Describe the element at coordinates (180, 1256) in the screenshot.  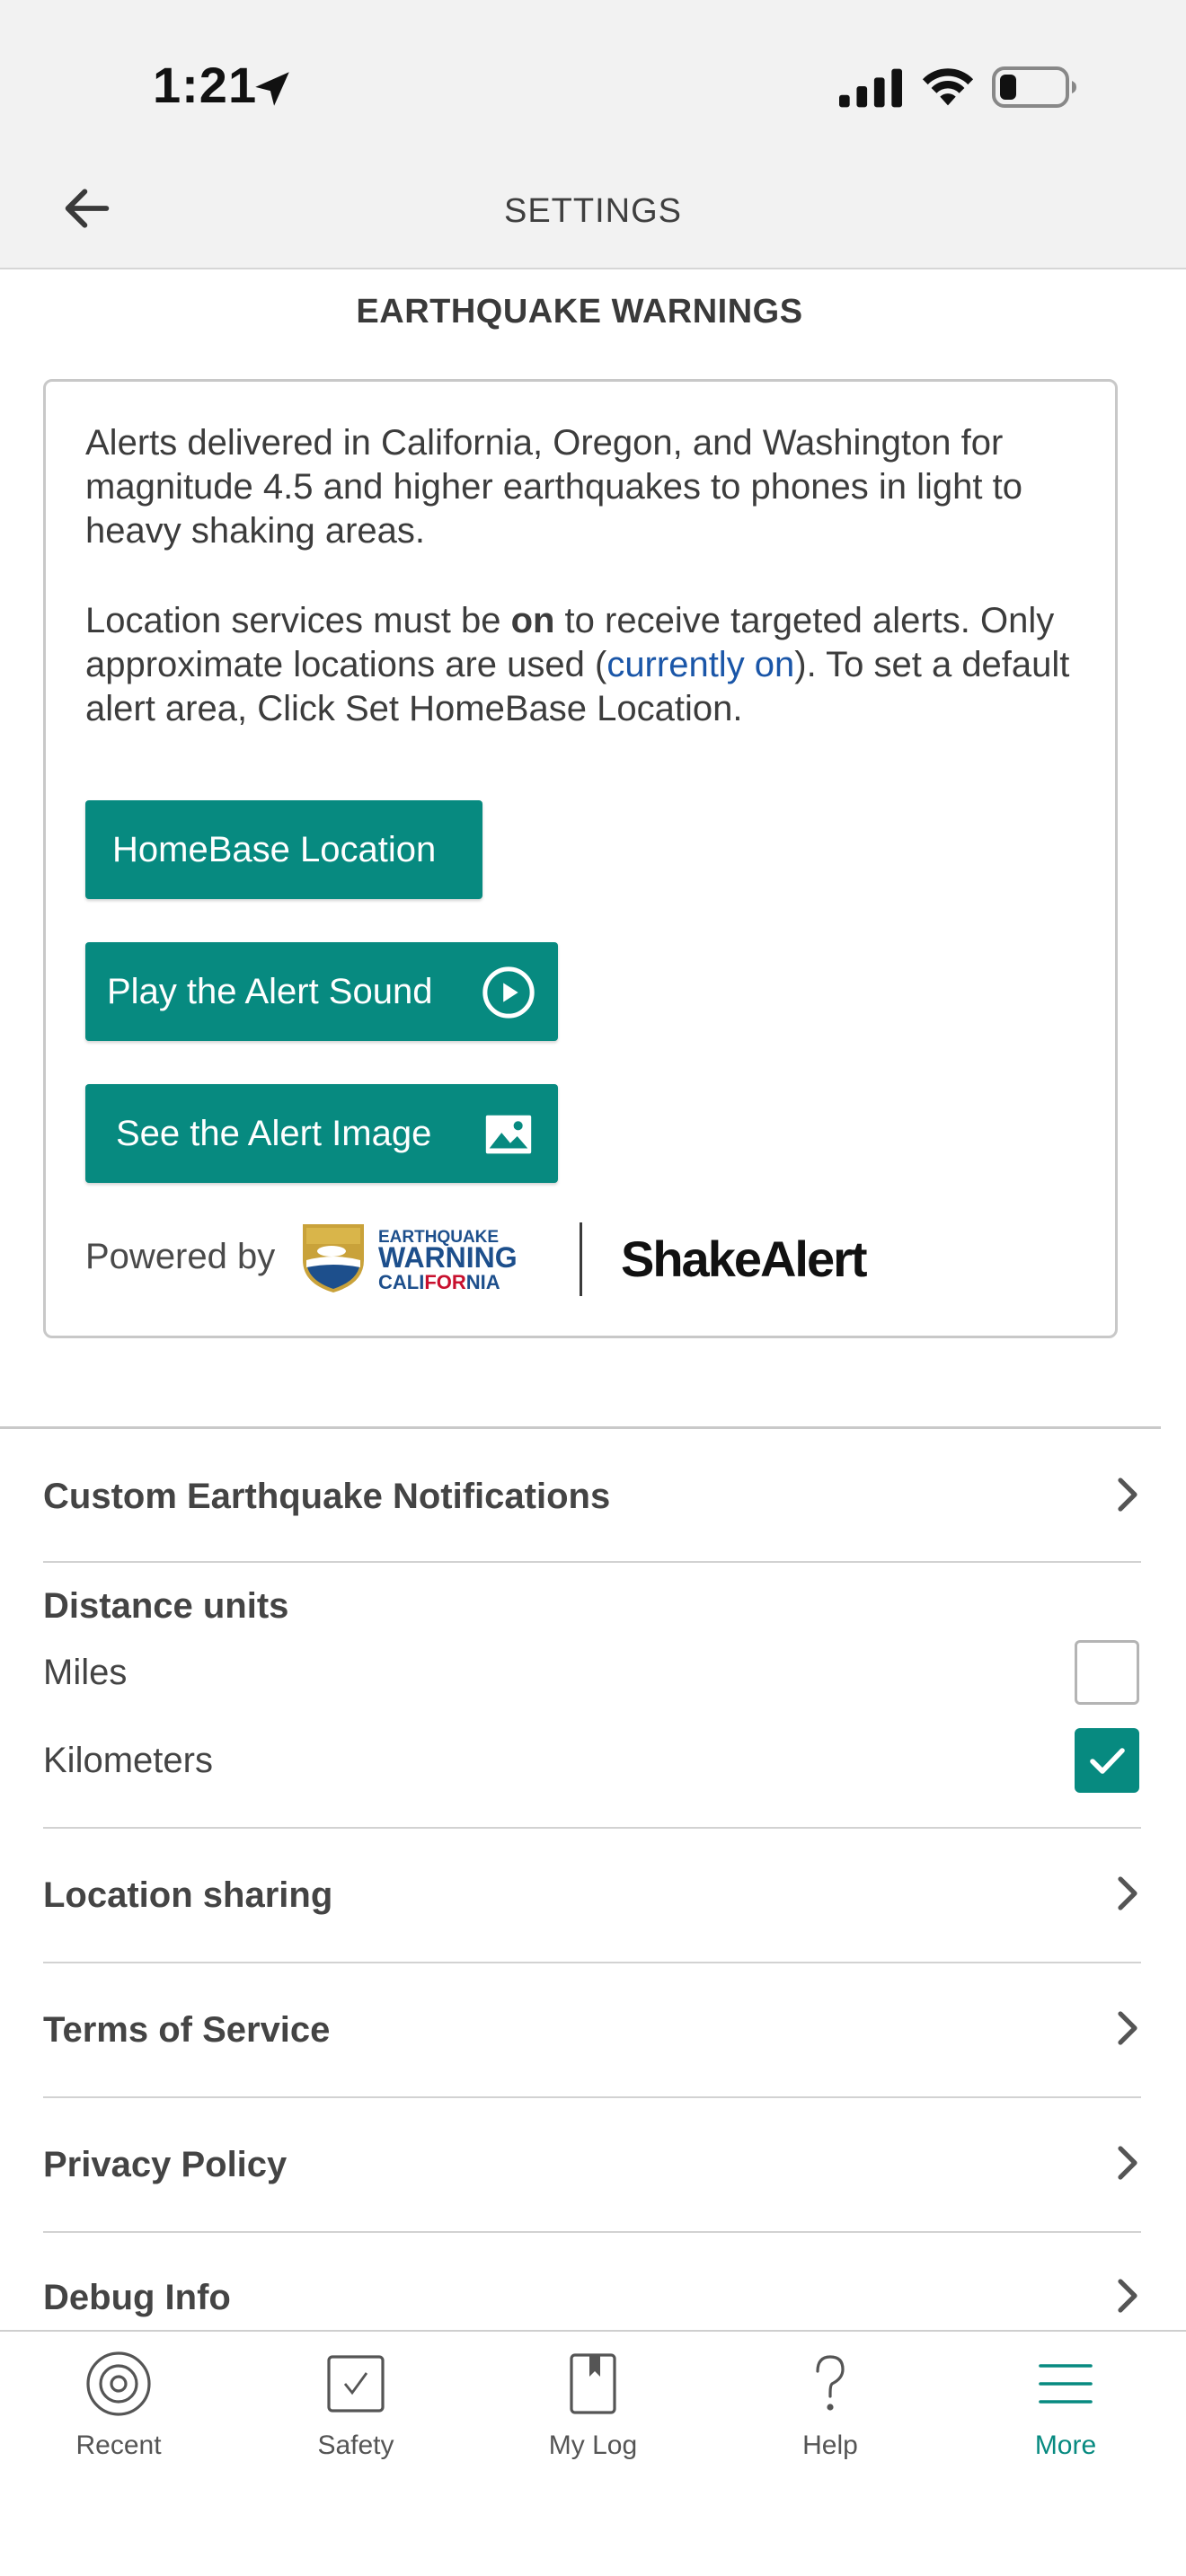
I see `powered-by-label: Powered by` at that location.